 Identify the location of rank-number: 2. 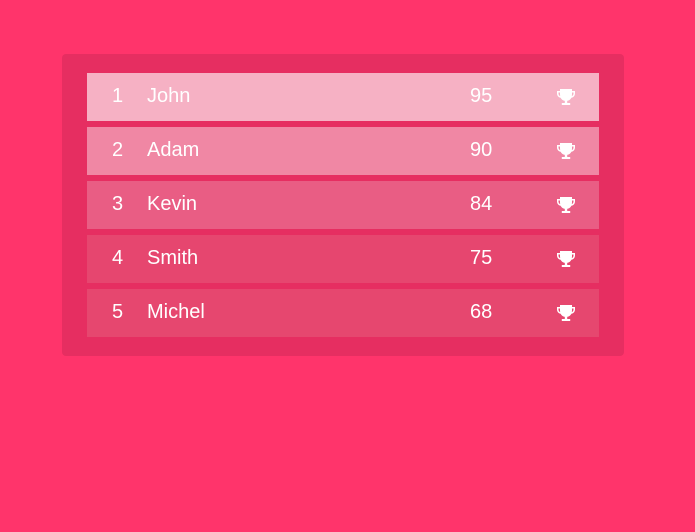
(118, 150).